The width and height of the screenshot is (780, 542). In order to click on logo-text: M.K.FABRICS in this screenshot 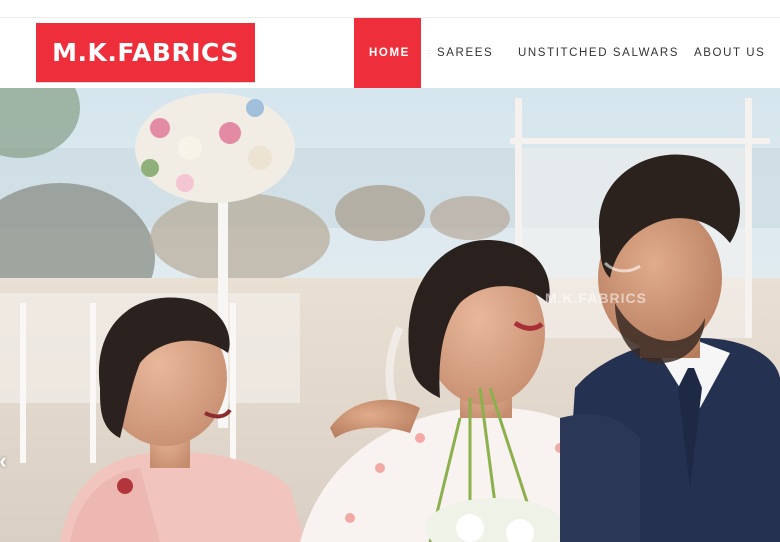, I will do `click(145, 52)`.